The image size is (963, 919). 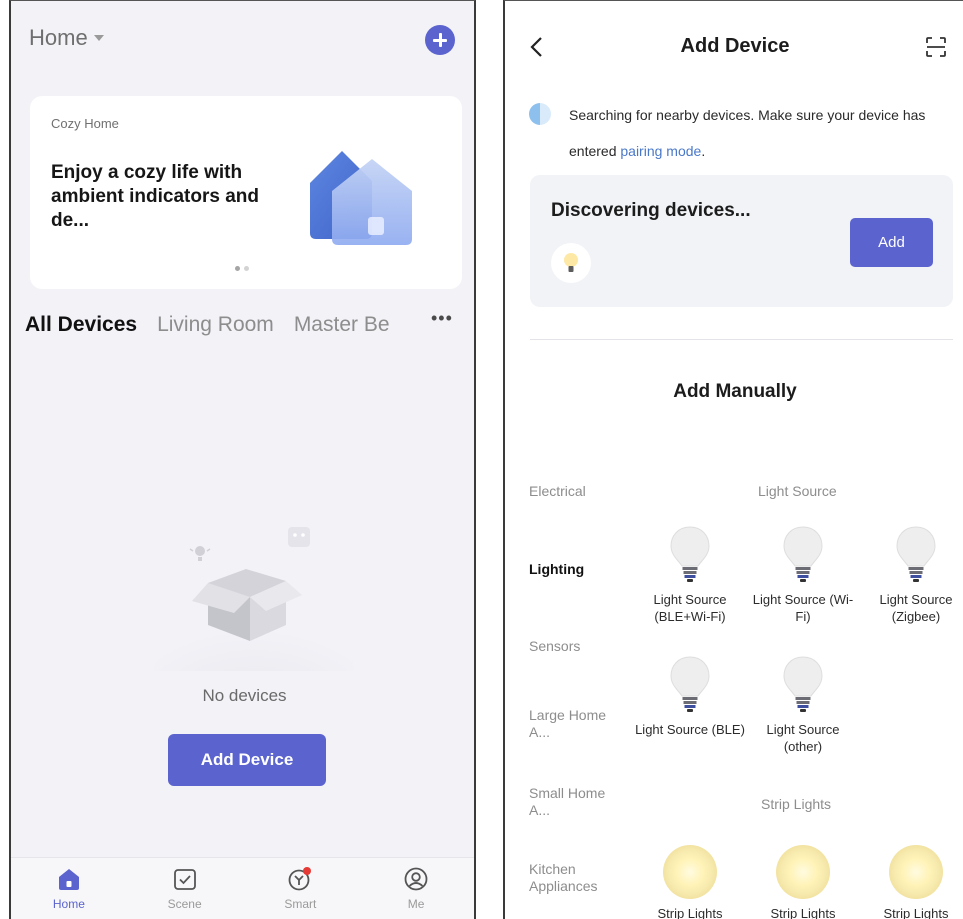 What do you see at coordinates (184, 904) in the screenshot?
I see `tab-scene-label: Scene` at bounding box center [184, 904].